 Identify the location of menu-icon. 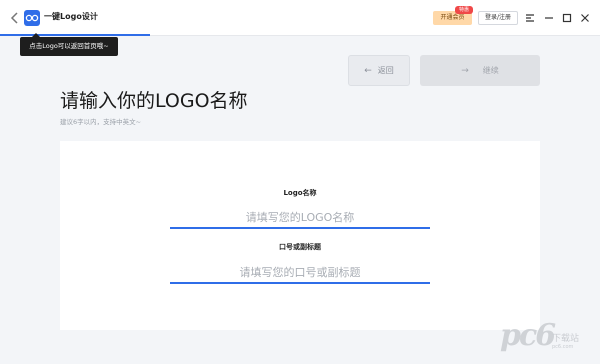
(530, 18).